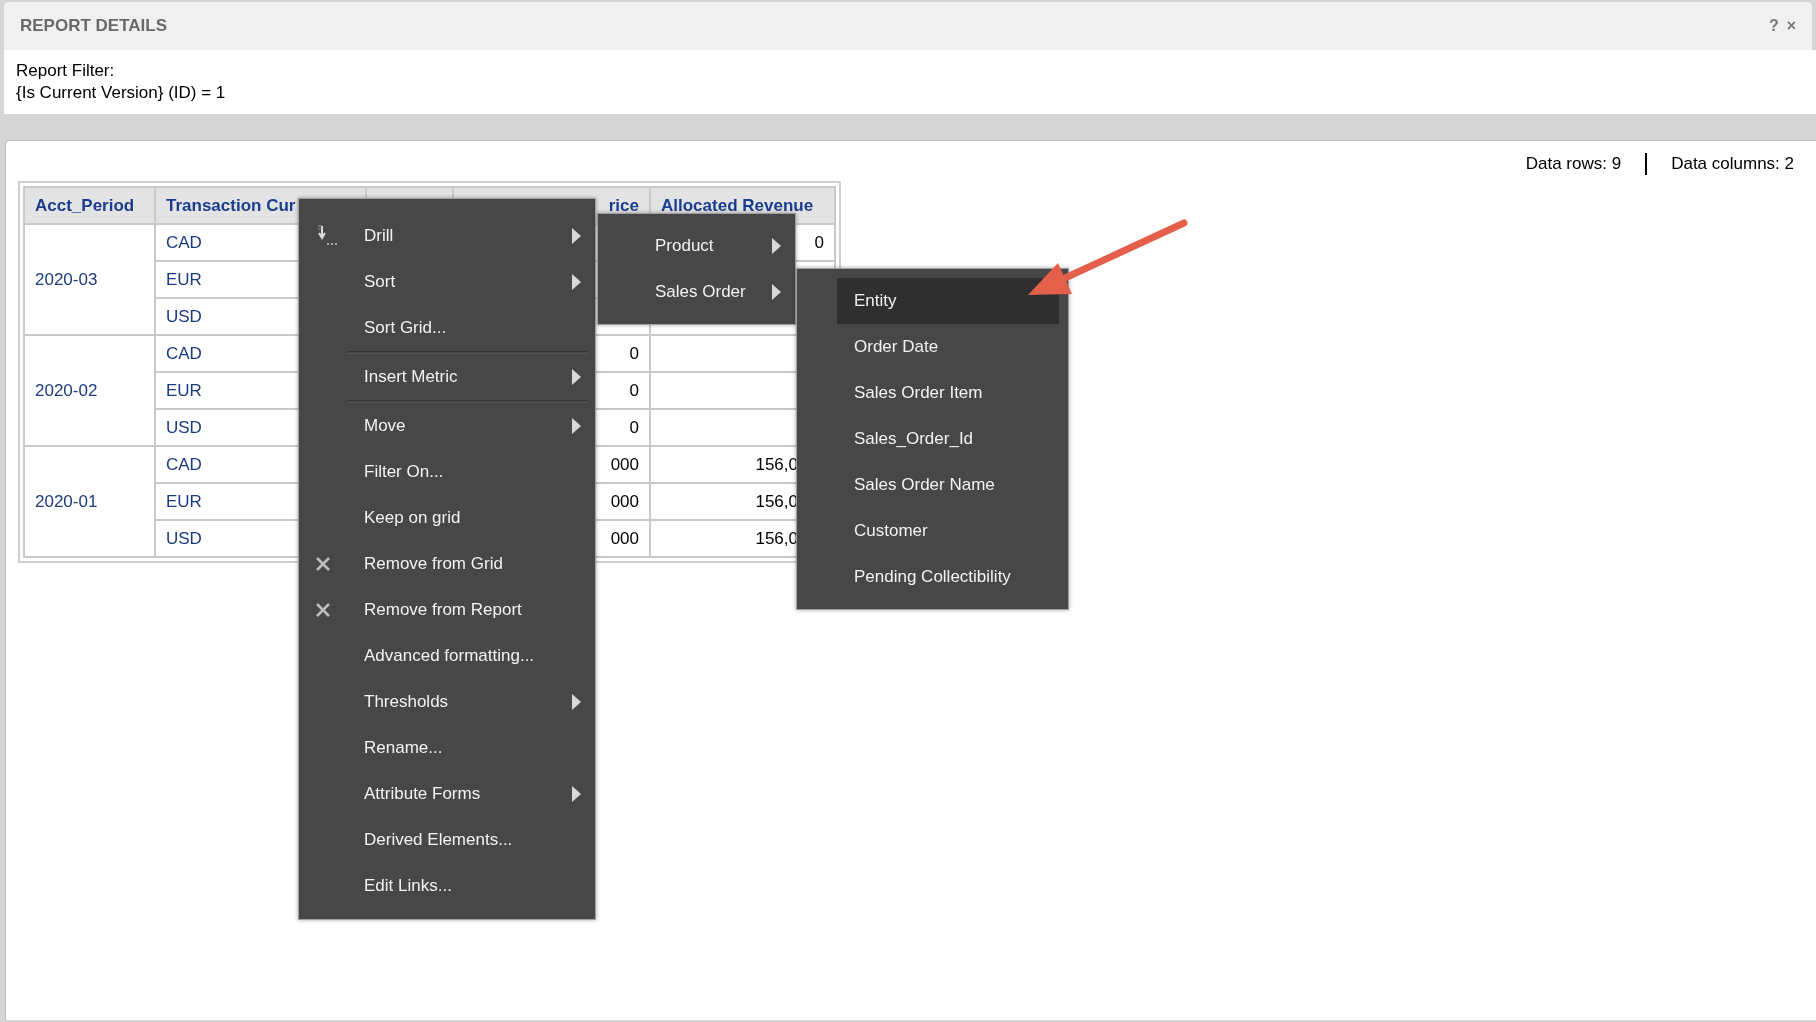 This screenshot has width=1816, height=1022. Describe the element at coordinates (66, 71) in the screenshot. I see `filter-label: Report Filter:` at that location.